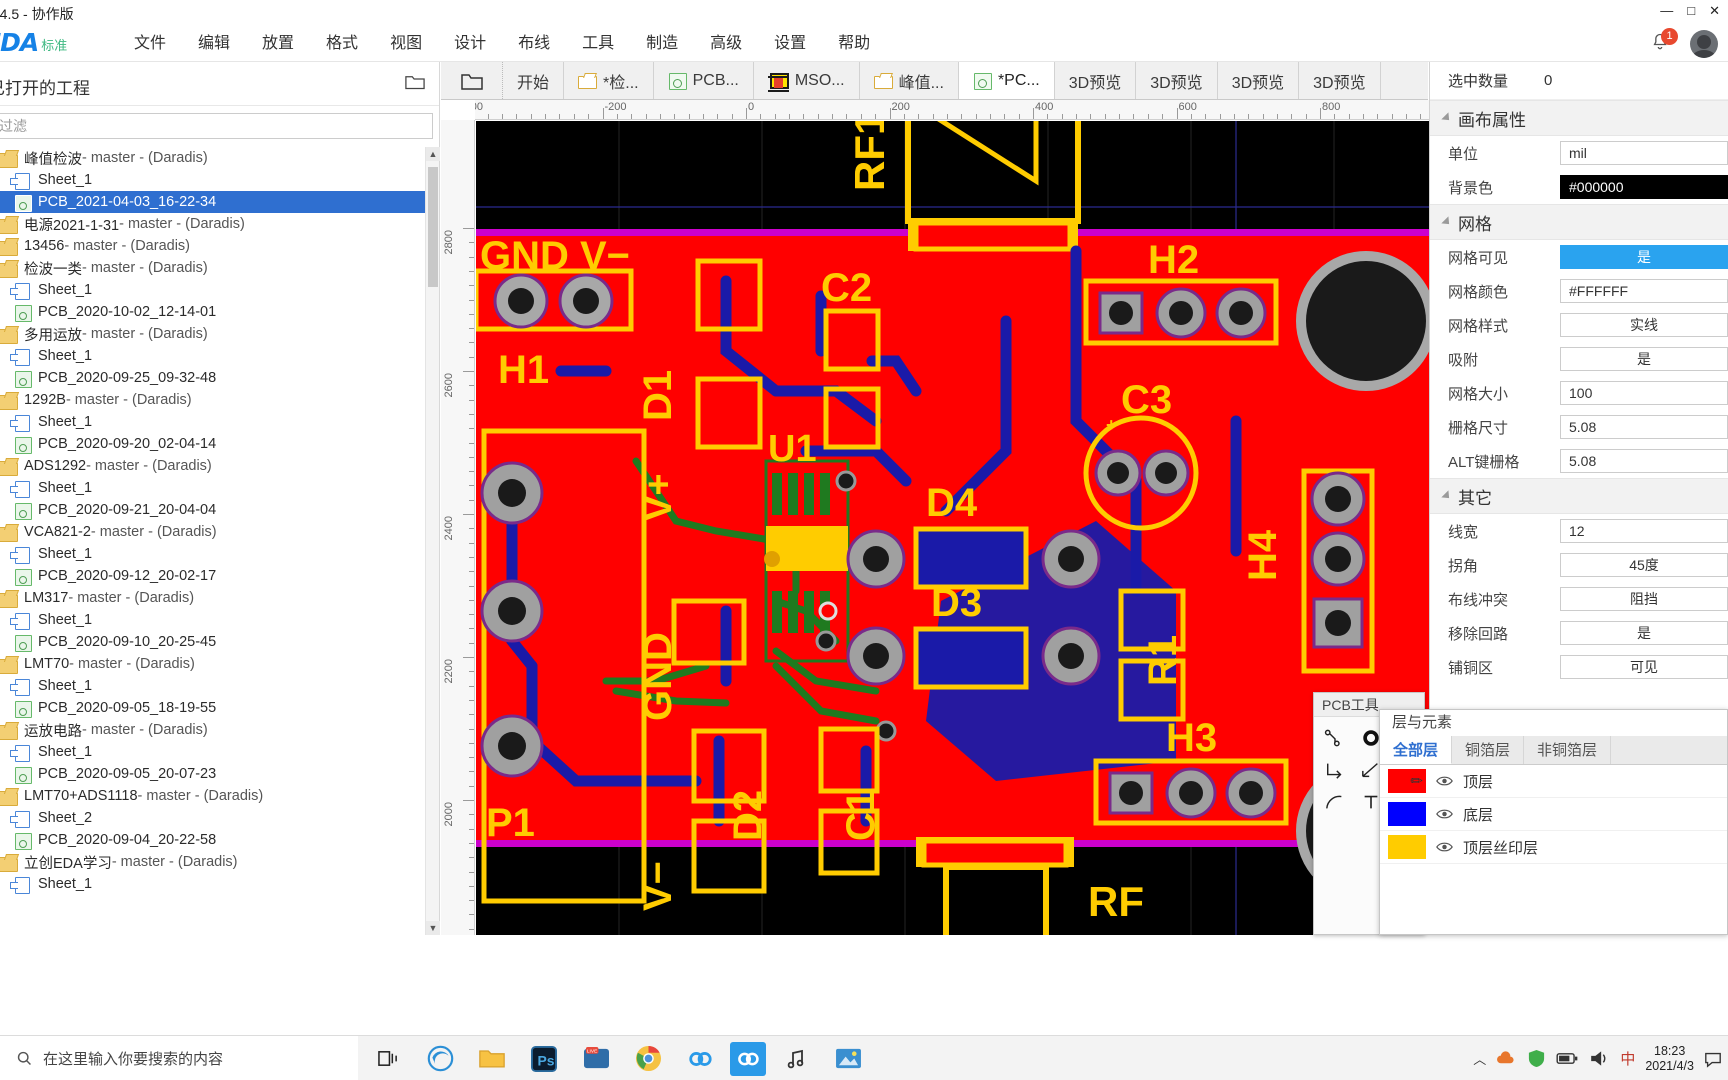 The height and width of the screenshot is (1080, 1728). Describe the element at coordinates (1713, 1059) in the screenshot. I see `notification-icon` at that location.